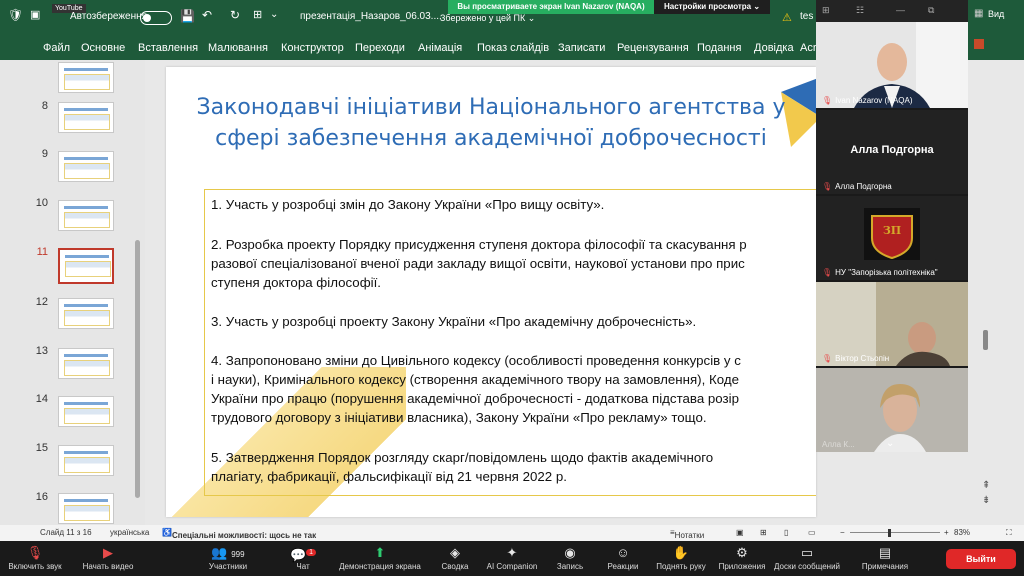  Describe the element at coordinates (812, 532) in the screenshot. I see `slideshow-view-icon: ▭` at that location.